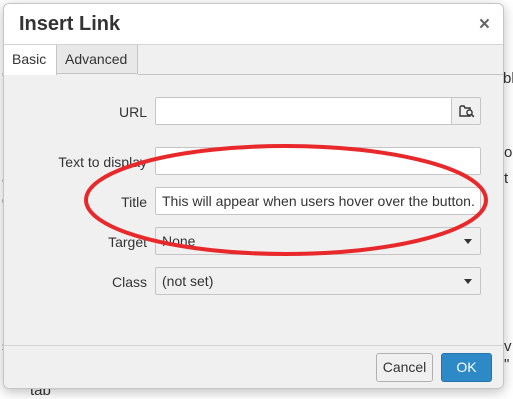  Describe the element at coordinates (188, 281) in the screenshot. I see `class-value: (not set)` at that location.